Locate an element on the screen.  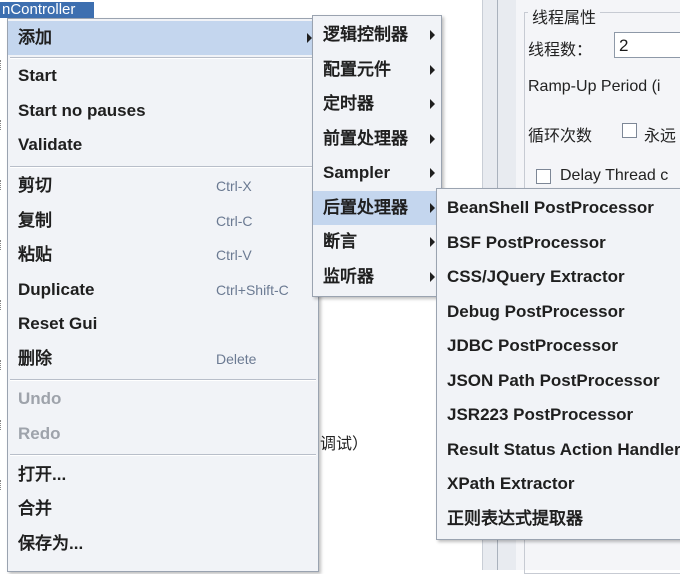
menu-item-merge: 合并 is located at coordinates (163, 509).